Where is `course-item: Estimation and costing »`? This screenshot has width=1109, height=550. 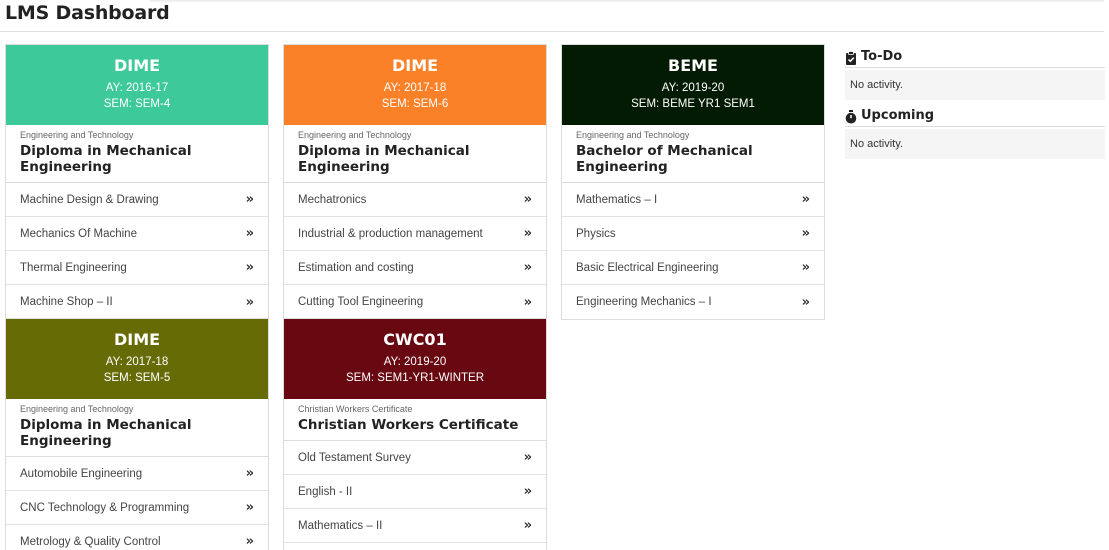
course-item: Estimation and costing » is located at coordinates (415, 268).